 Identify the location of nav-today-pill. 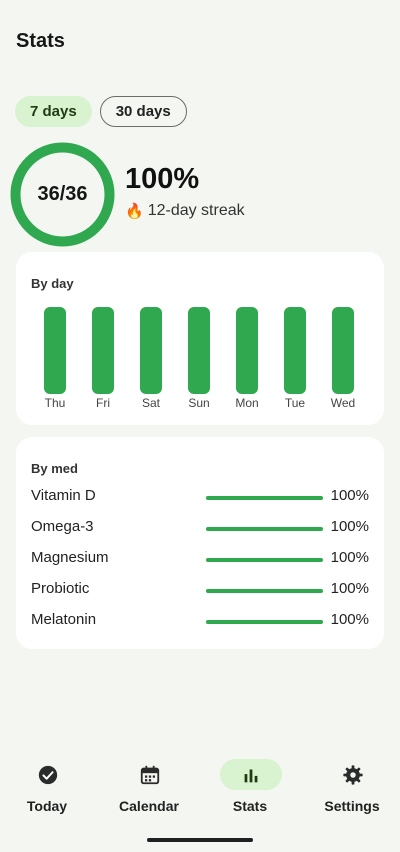
(48, 774).